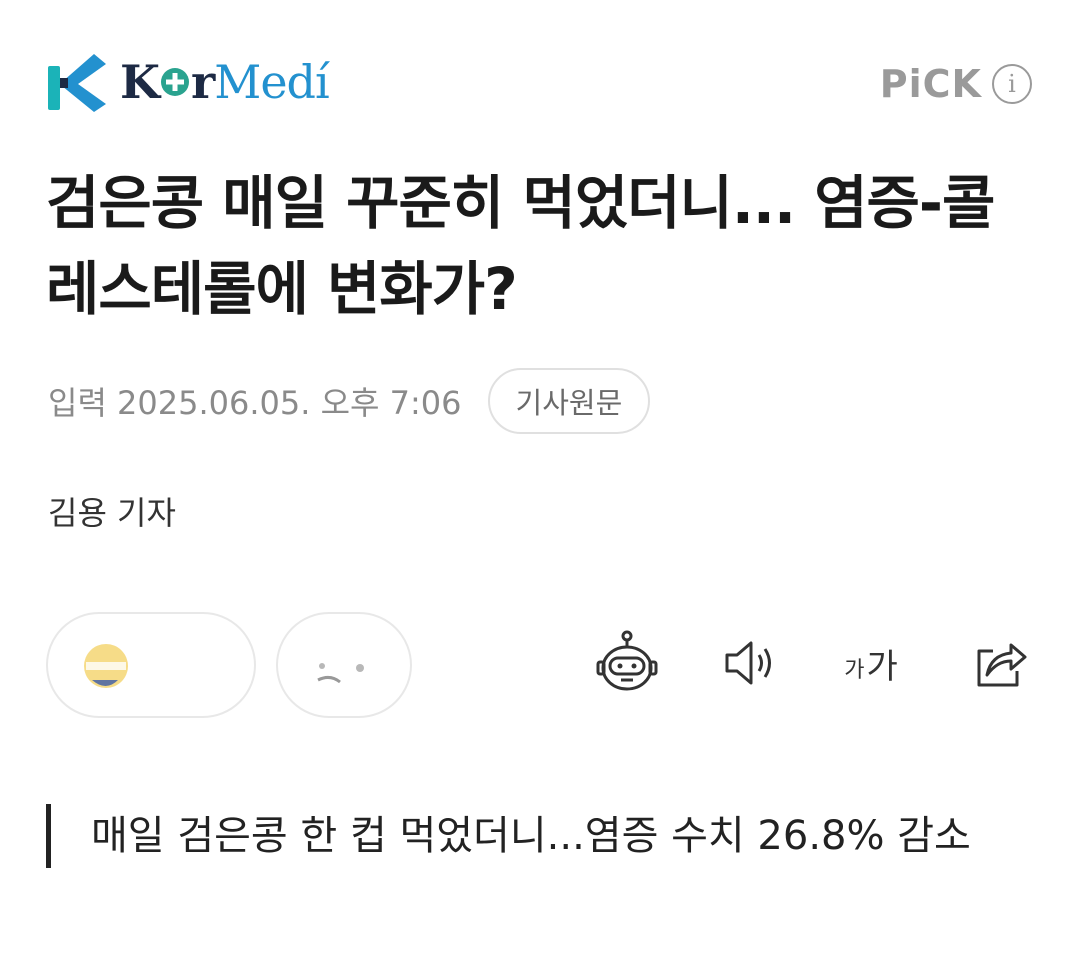 This screenshot has width=1080, height=977. What do you see at coordinates (627, 660) in the screenshot?
I see `ai-bot-icon` at bounding box center [627, 660].